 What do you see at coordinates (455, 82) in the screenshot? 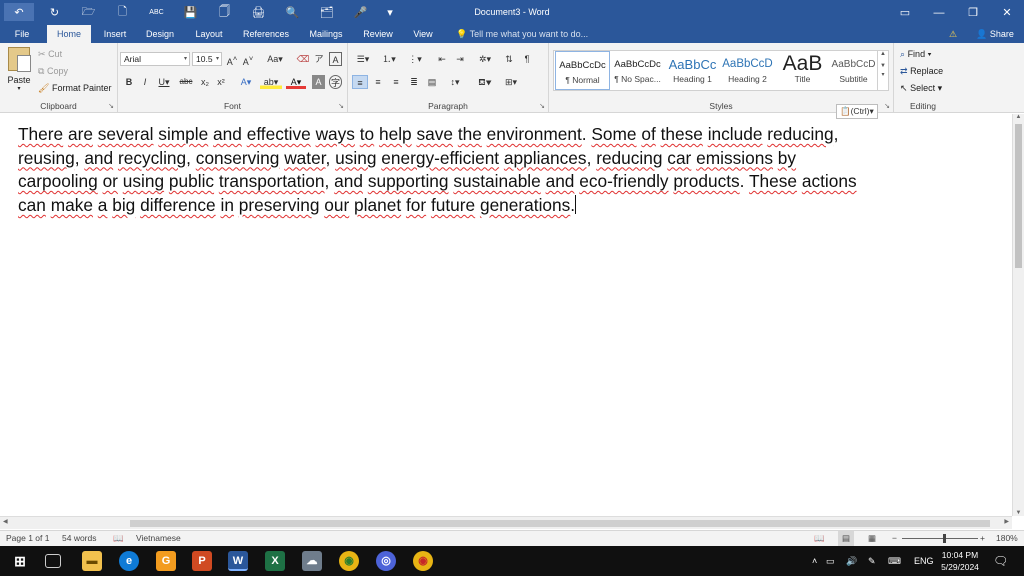
I see `line-spacing-icon: ↕▾` at bounding box center [455, 82].